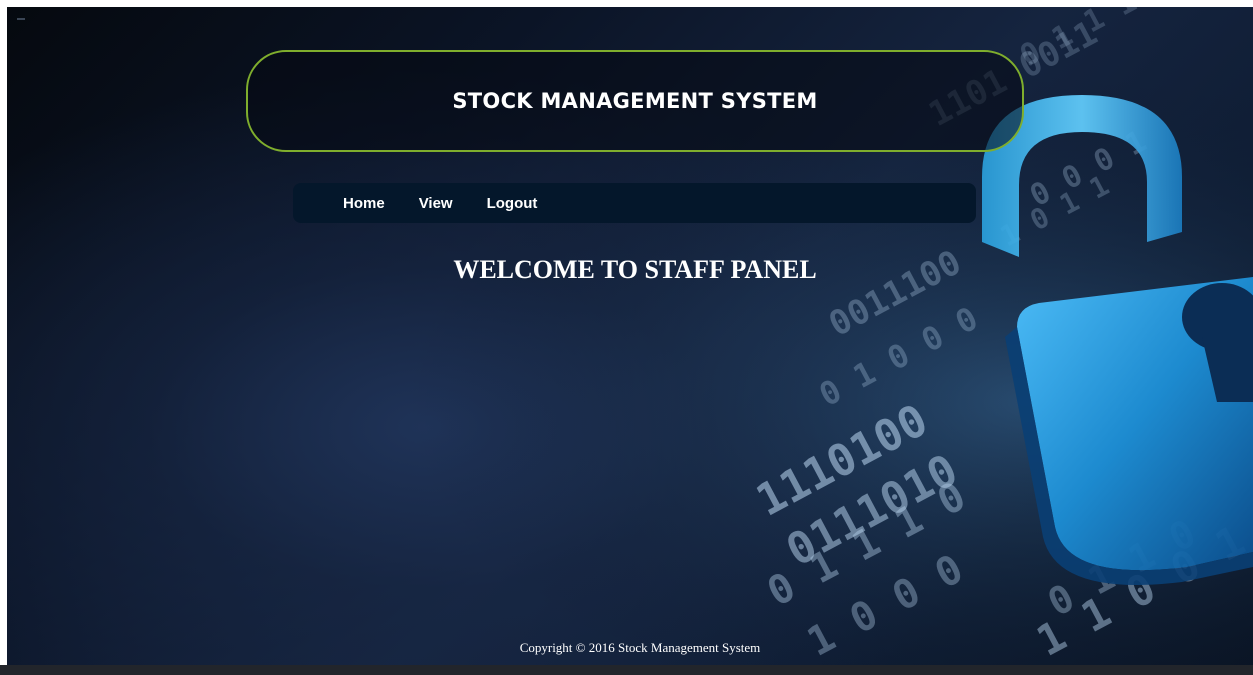  I want to click on welcome-heading: WELCOME TO STAFF PANEL, so click(630, 270).